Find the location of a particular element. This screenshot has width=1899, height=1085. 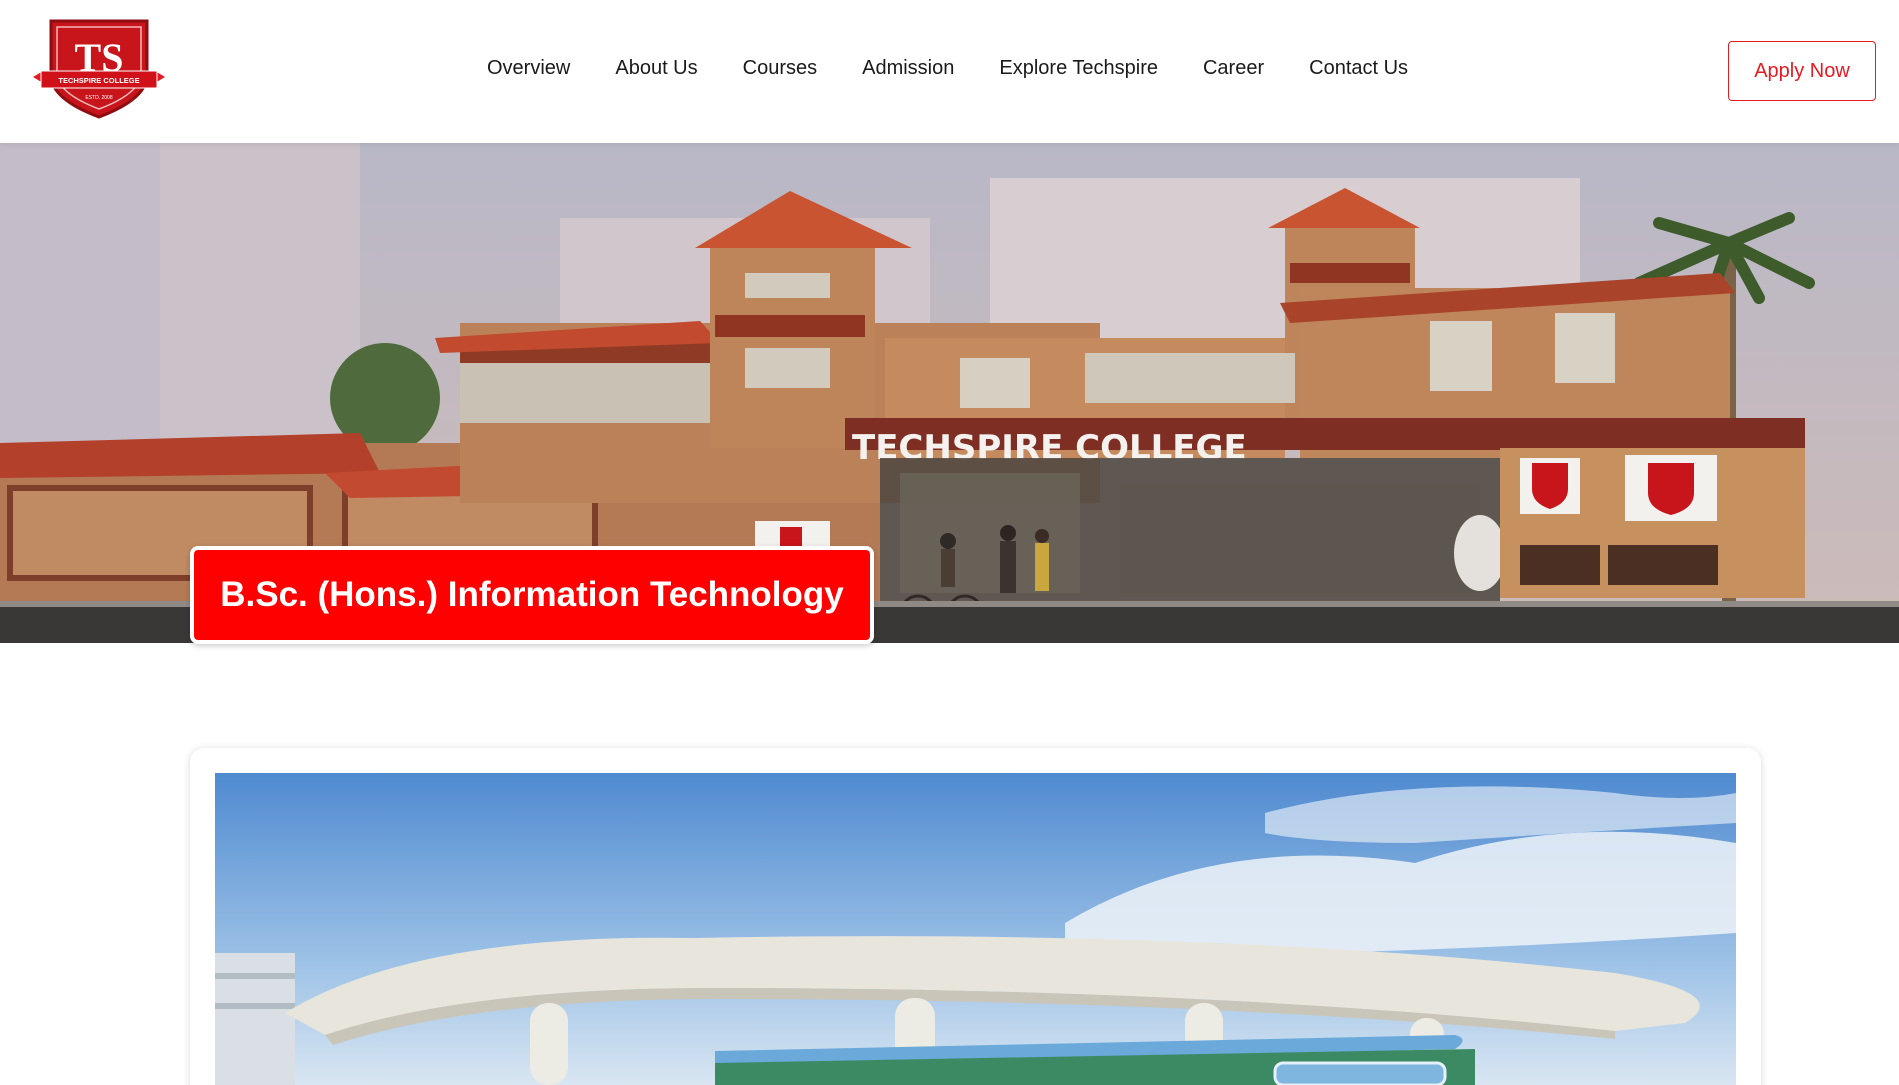

college-logo: TS TECHSPIRE COLLEGE ESTD. 2008 is located at coordinates (99, 66).